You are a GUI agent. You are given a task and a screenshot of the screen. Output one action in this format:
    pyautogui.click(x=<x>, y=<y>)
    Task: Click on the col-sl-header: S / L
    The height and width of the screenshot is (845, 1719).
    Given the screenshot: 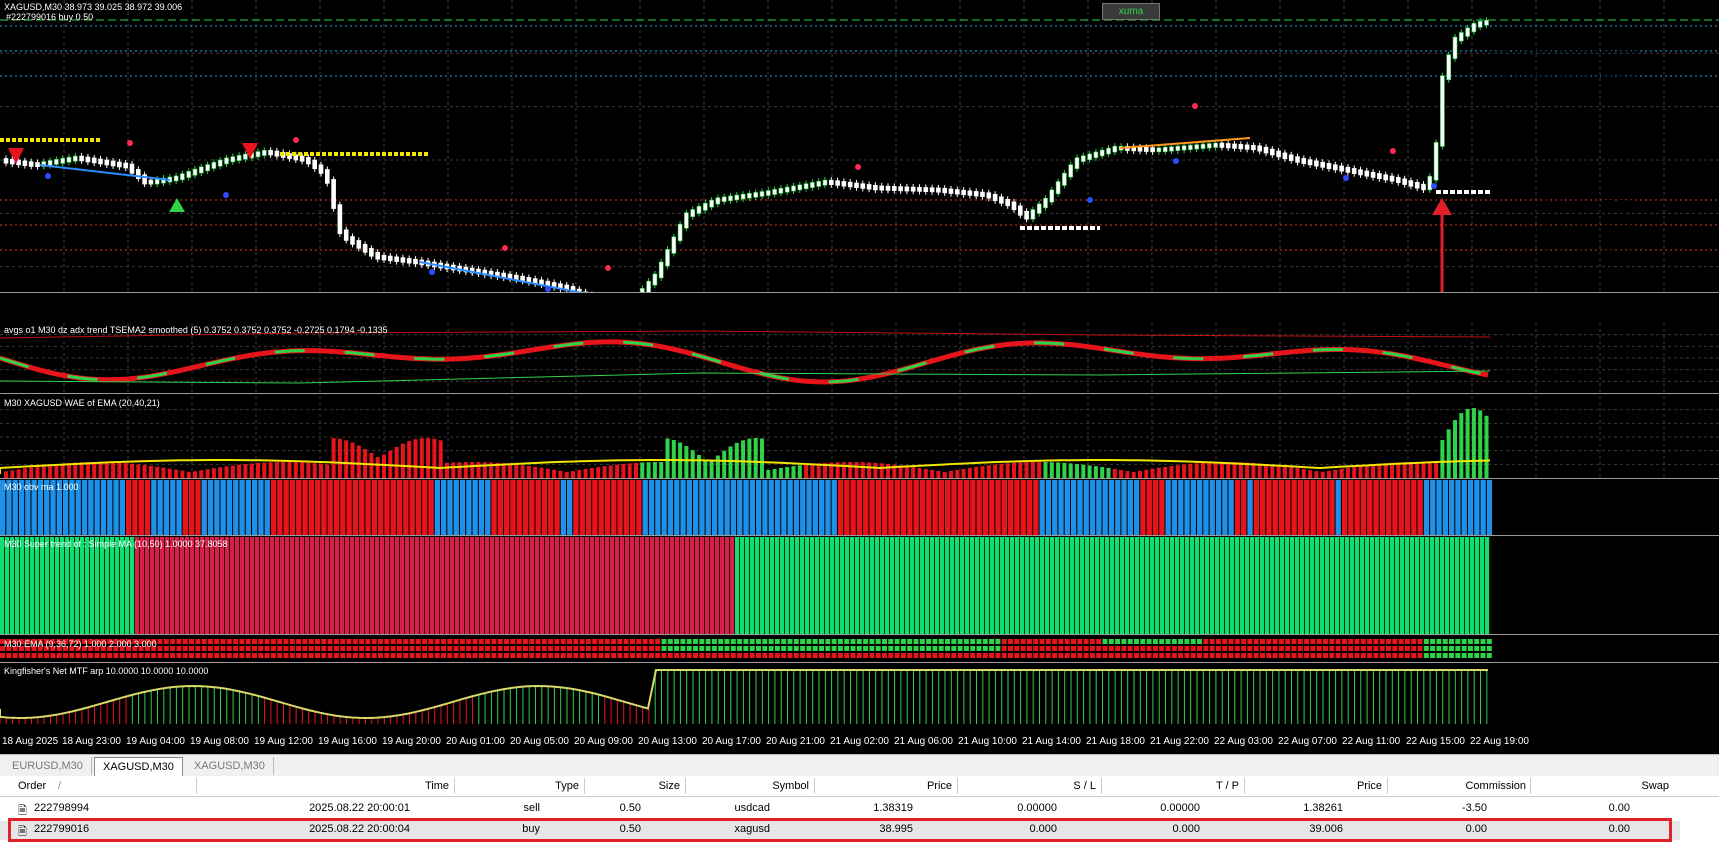 What is the action you would take?
    pyautogui.click(x=1084, y=786)
    